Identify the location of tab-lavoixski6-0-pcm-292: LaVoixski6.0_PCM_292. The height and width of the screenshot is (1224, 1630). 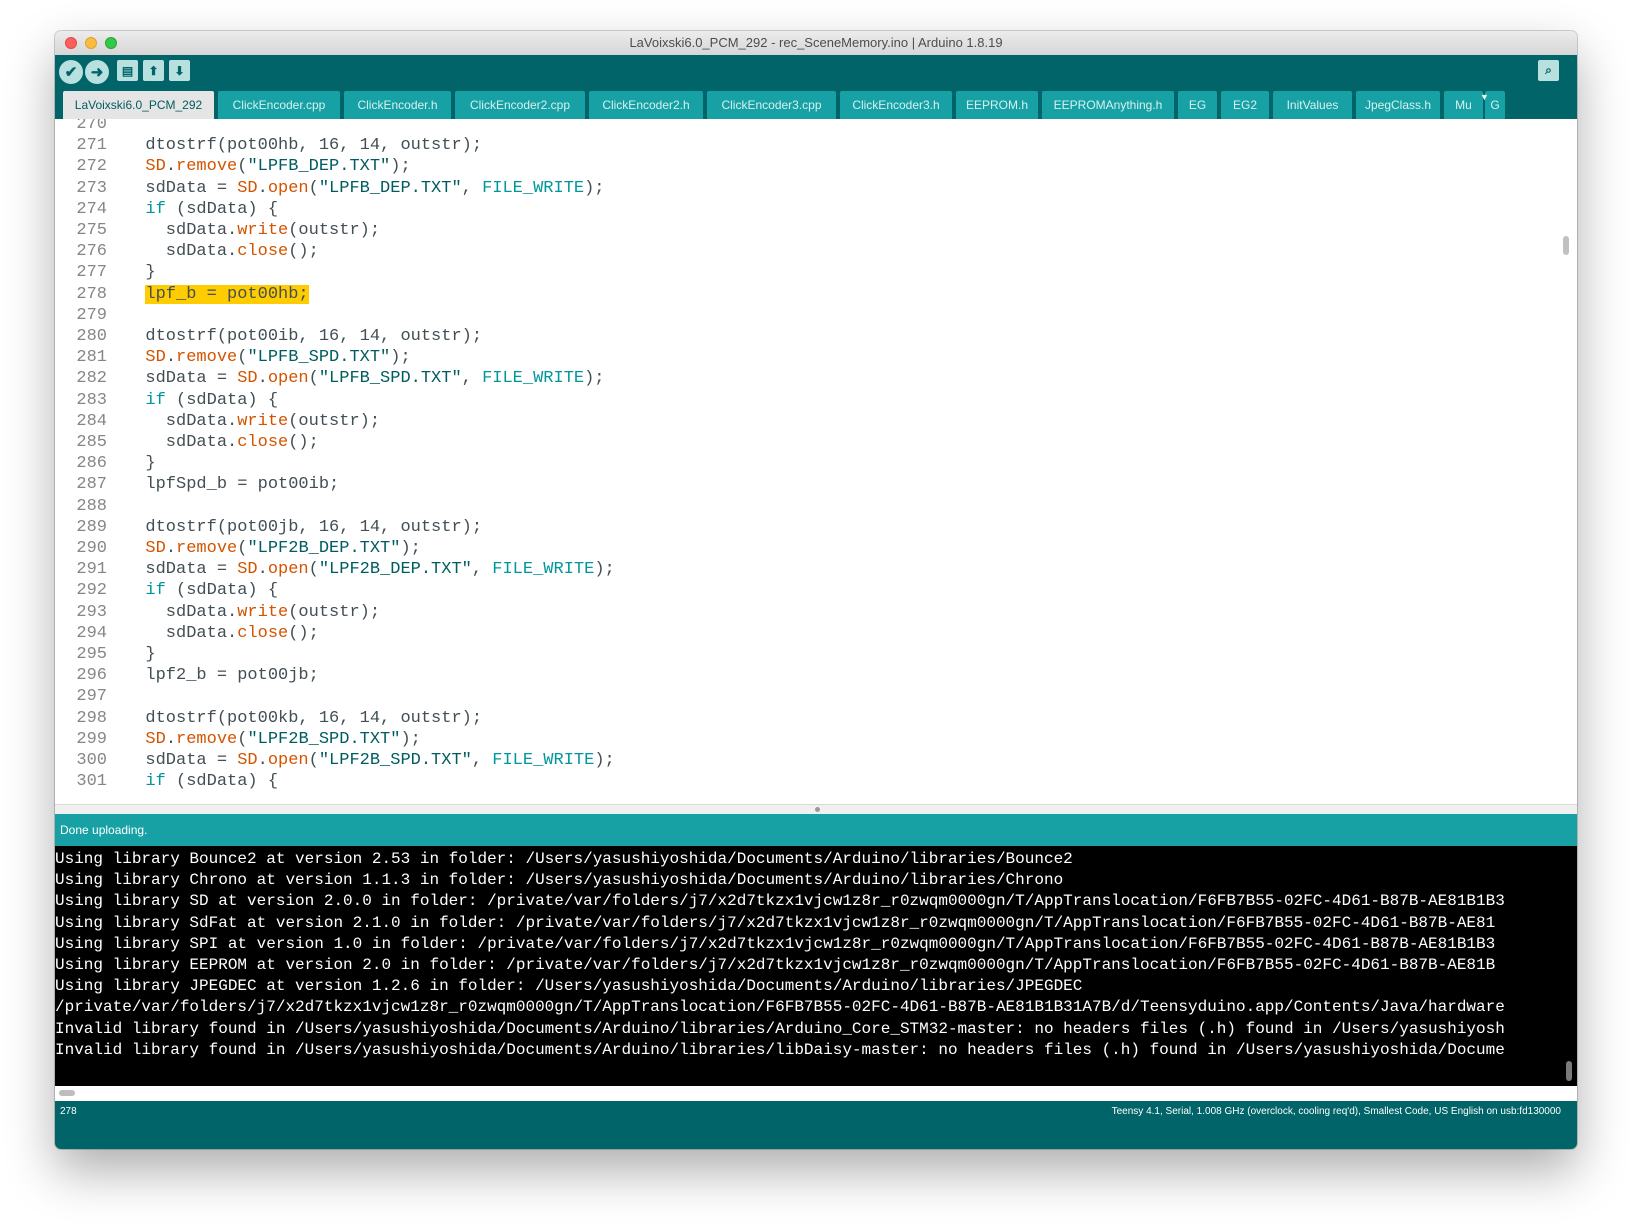
(138, 105).